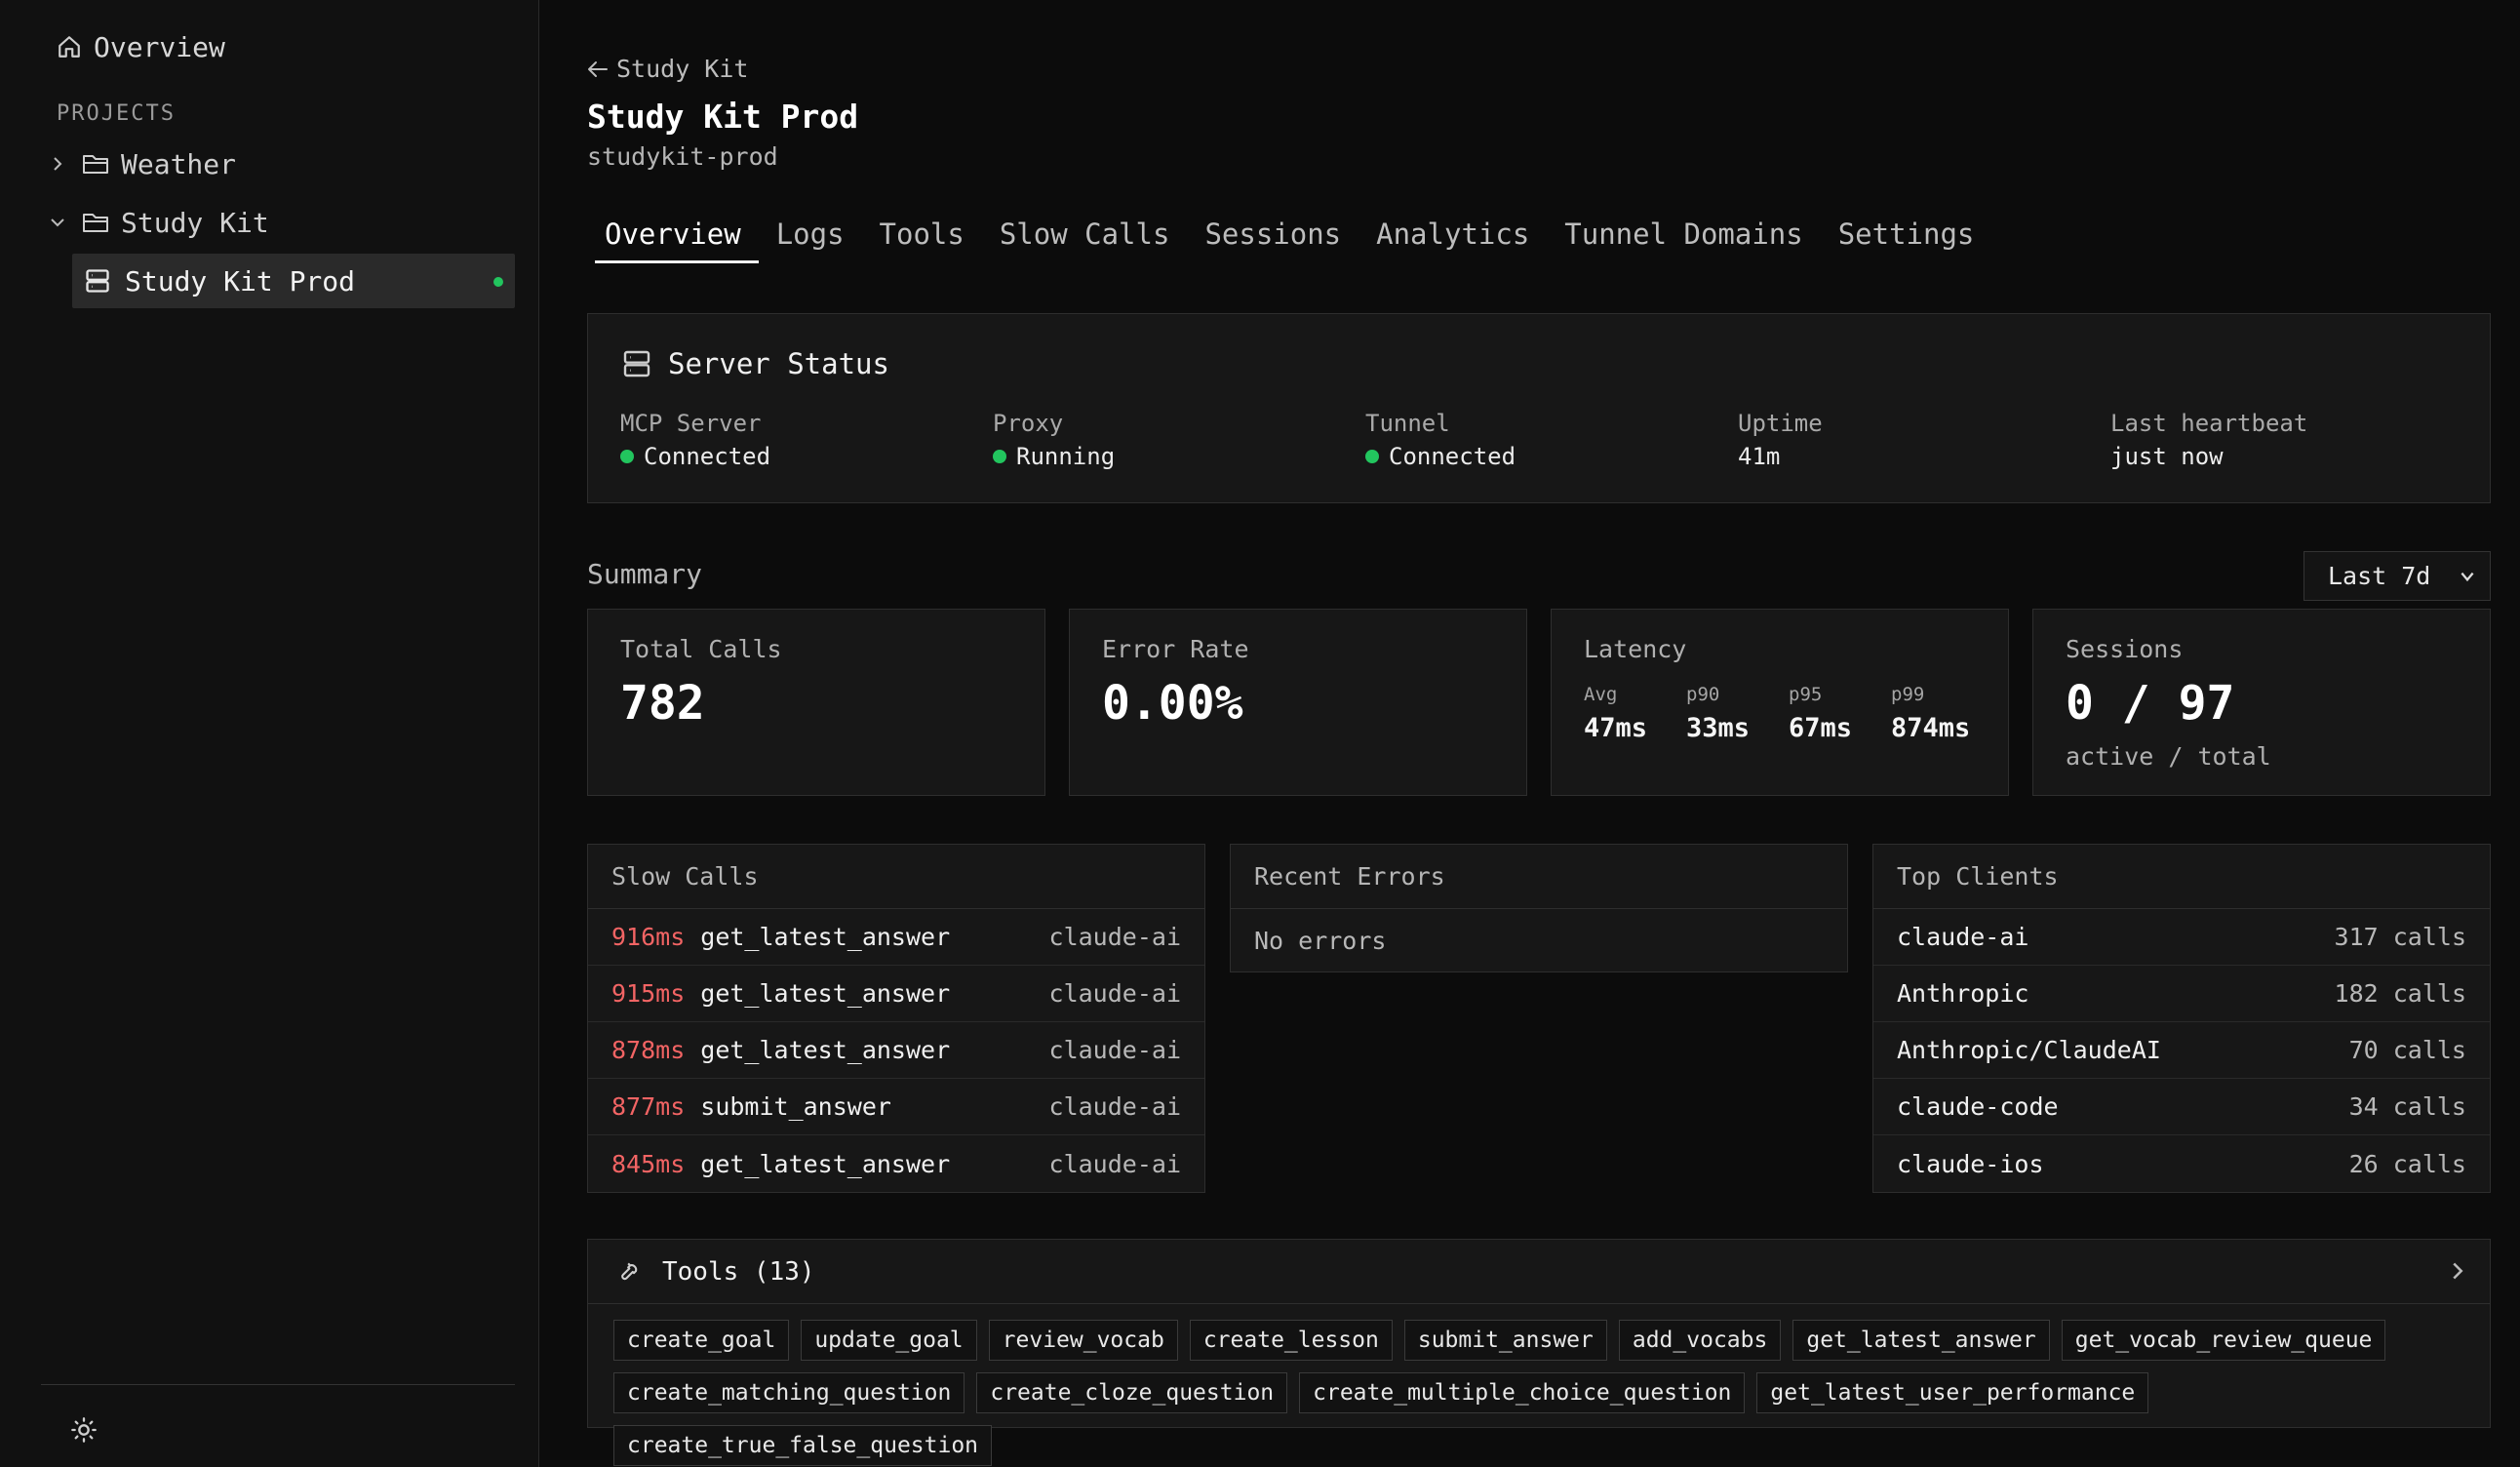  Describe the element at coordinates (1407, 424) in the screenshot. I see `status-label: Tunnel` at that location.